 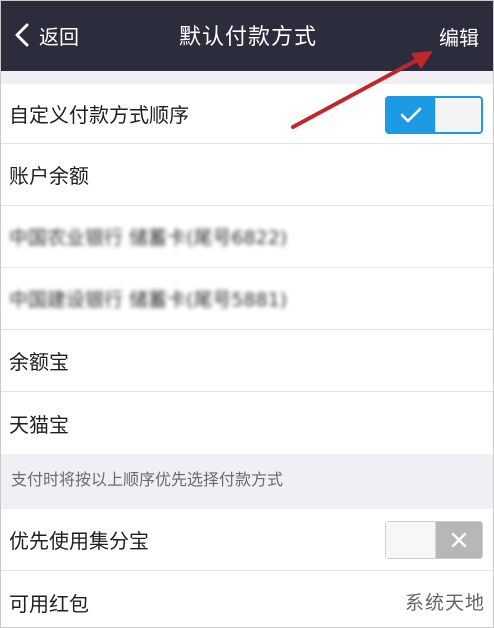 I want to click on payment-method-item: 中国农业银行 储蓄卡(尾号6822), so click(x=247, y=237).